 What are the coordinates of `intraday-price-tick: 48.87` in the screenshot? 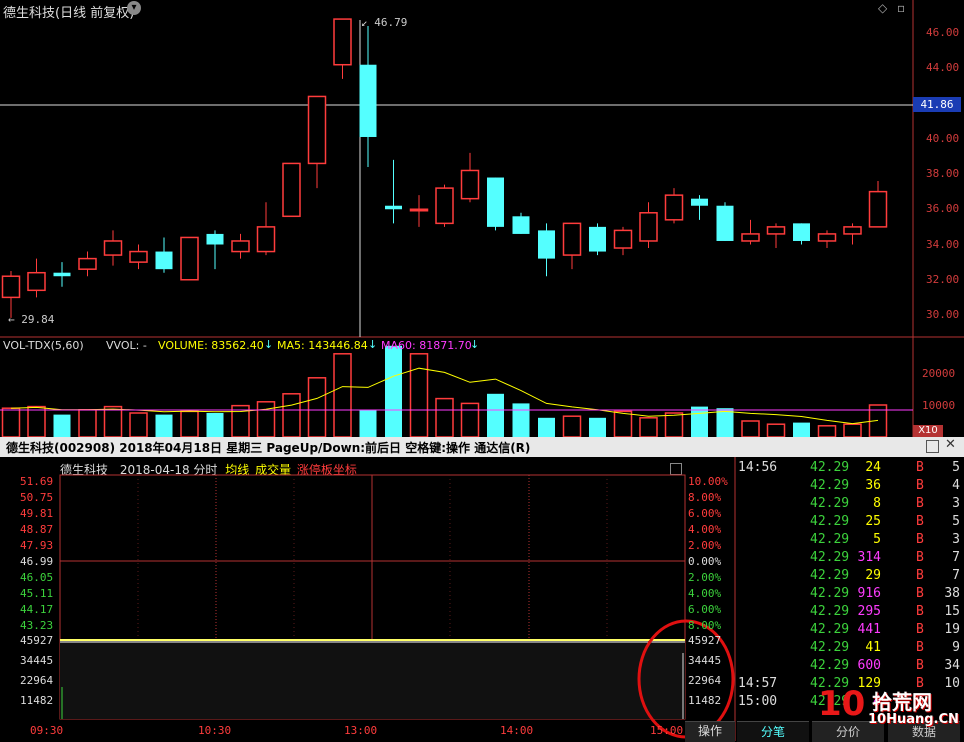 It's located at (37, 529).